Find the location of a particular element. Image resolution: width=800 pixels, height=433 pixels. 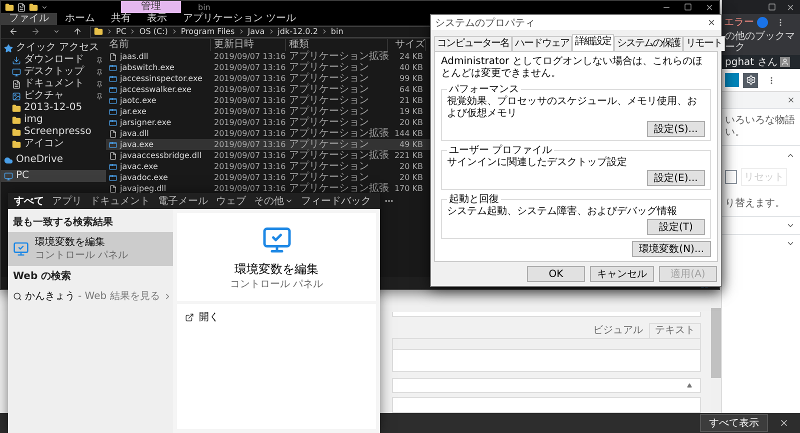

group-description: サインインに関連したデスクトップ設定 is located at coordinates (537, 163).